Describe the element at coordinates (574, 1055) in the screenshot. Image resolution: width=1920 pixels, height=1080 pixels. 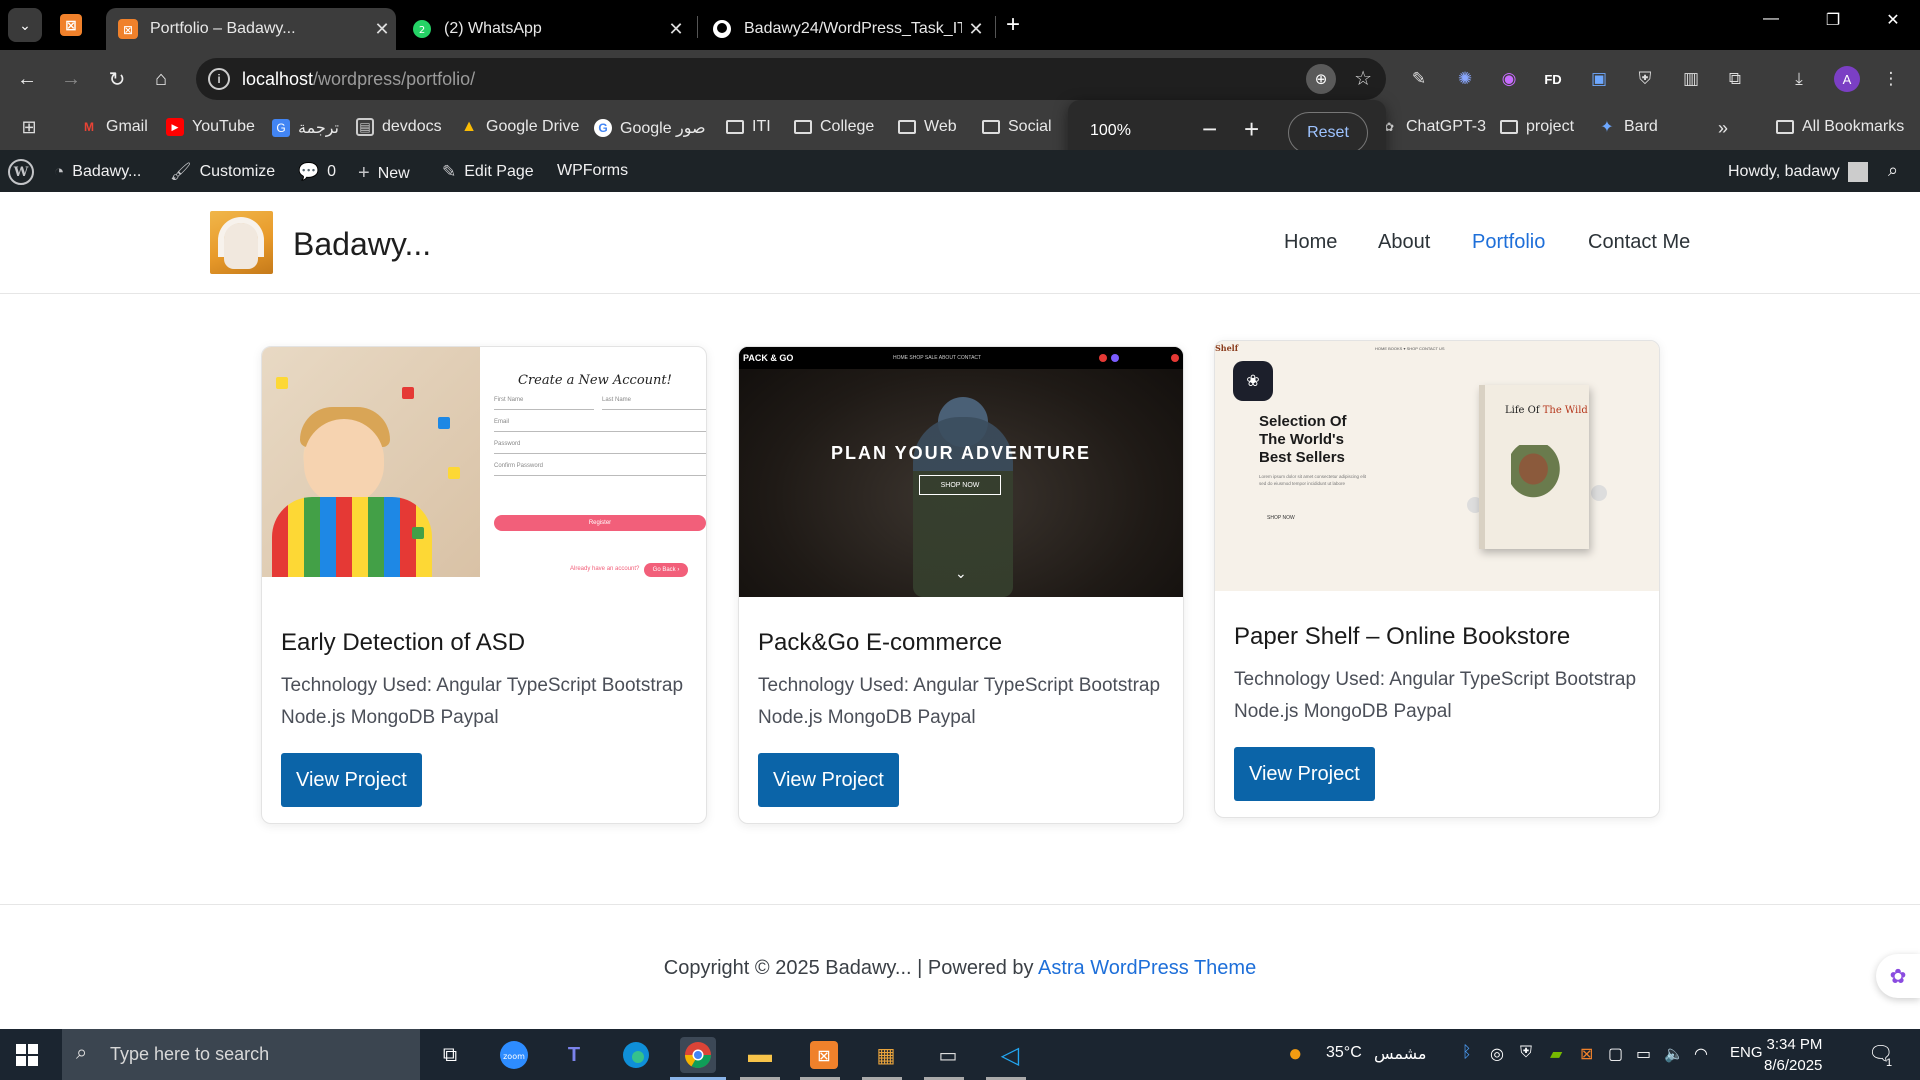
I see `teams-app-icon: T` at that location.